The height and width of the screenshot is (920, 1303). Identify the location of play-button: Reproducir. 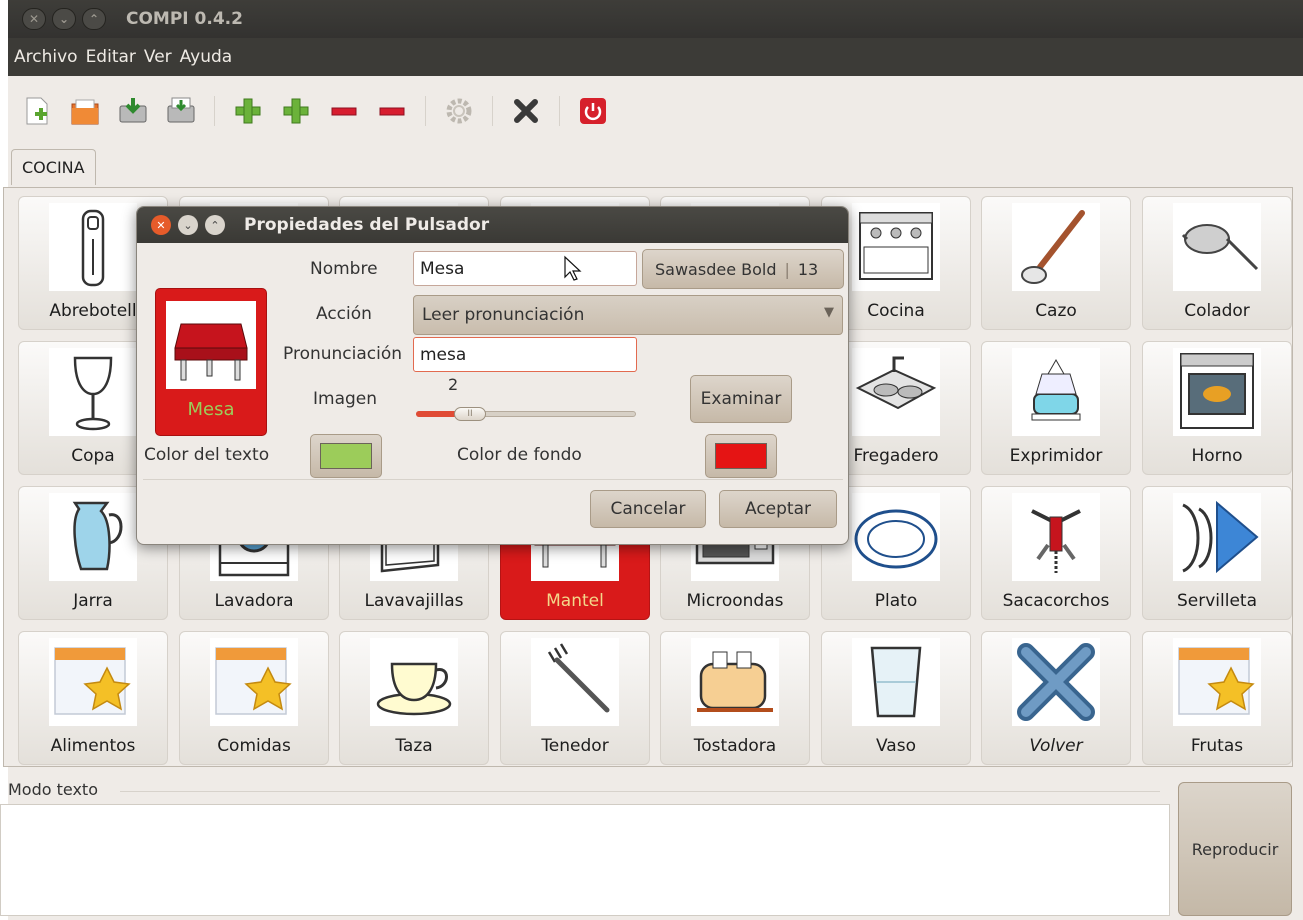
(1235, 849).